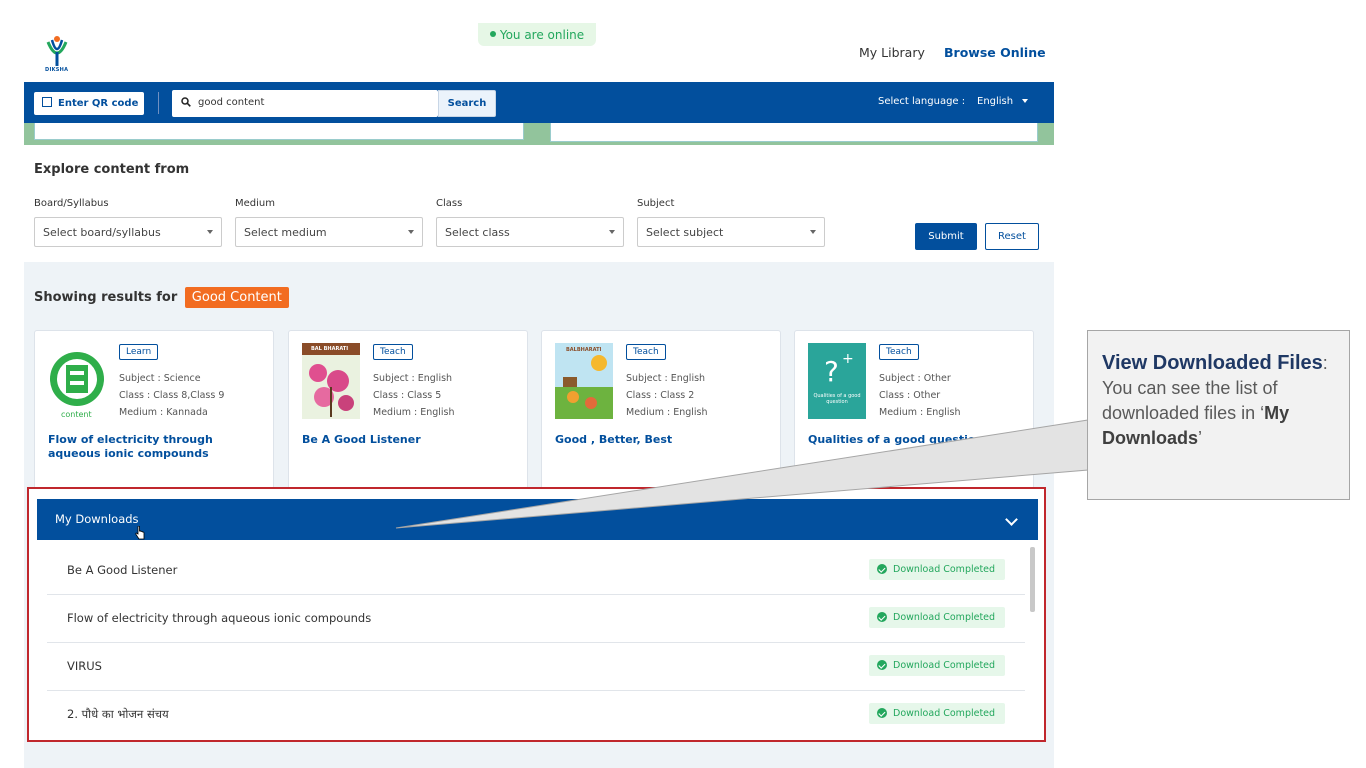 This screenshot has width=1366, height=768. Describe the element at coordinates (84, 666) in the screenshot. I see `download-name: VIRUS` at that location.